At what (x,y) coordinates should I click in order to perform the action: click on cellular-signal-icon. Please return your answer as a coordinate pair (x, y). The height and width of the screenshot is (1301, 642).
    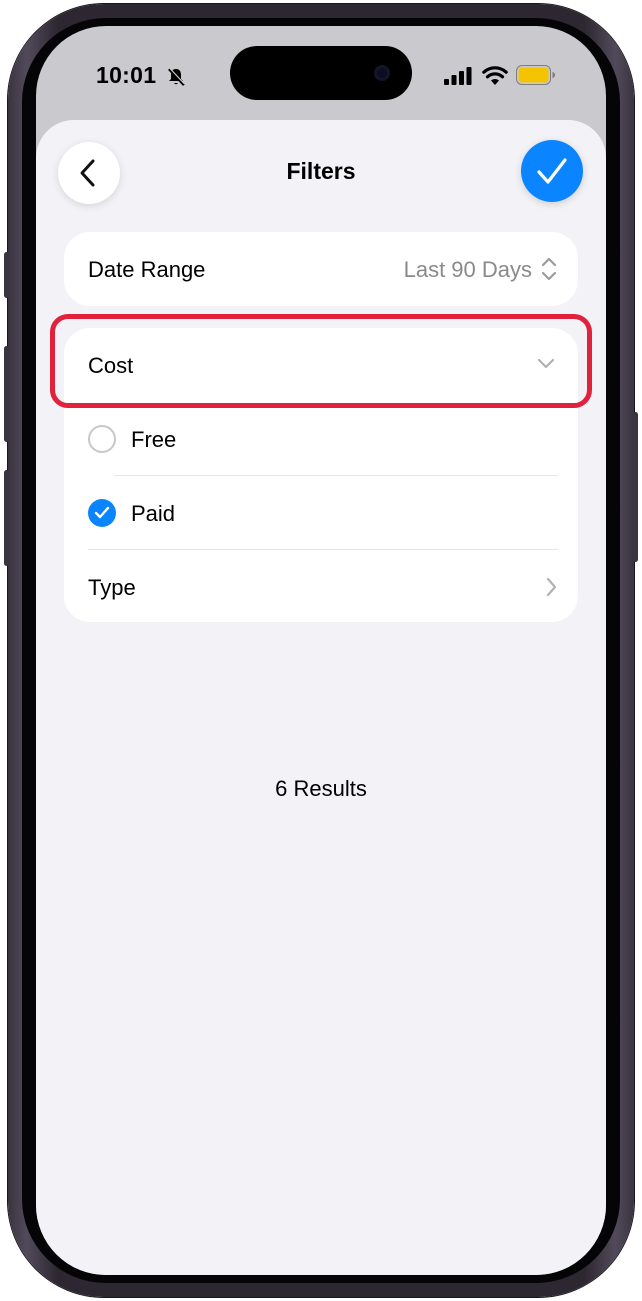
    Looking at the image, I should click on (458, 76).